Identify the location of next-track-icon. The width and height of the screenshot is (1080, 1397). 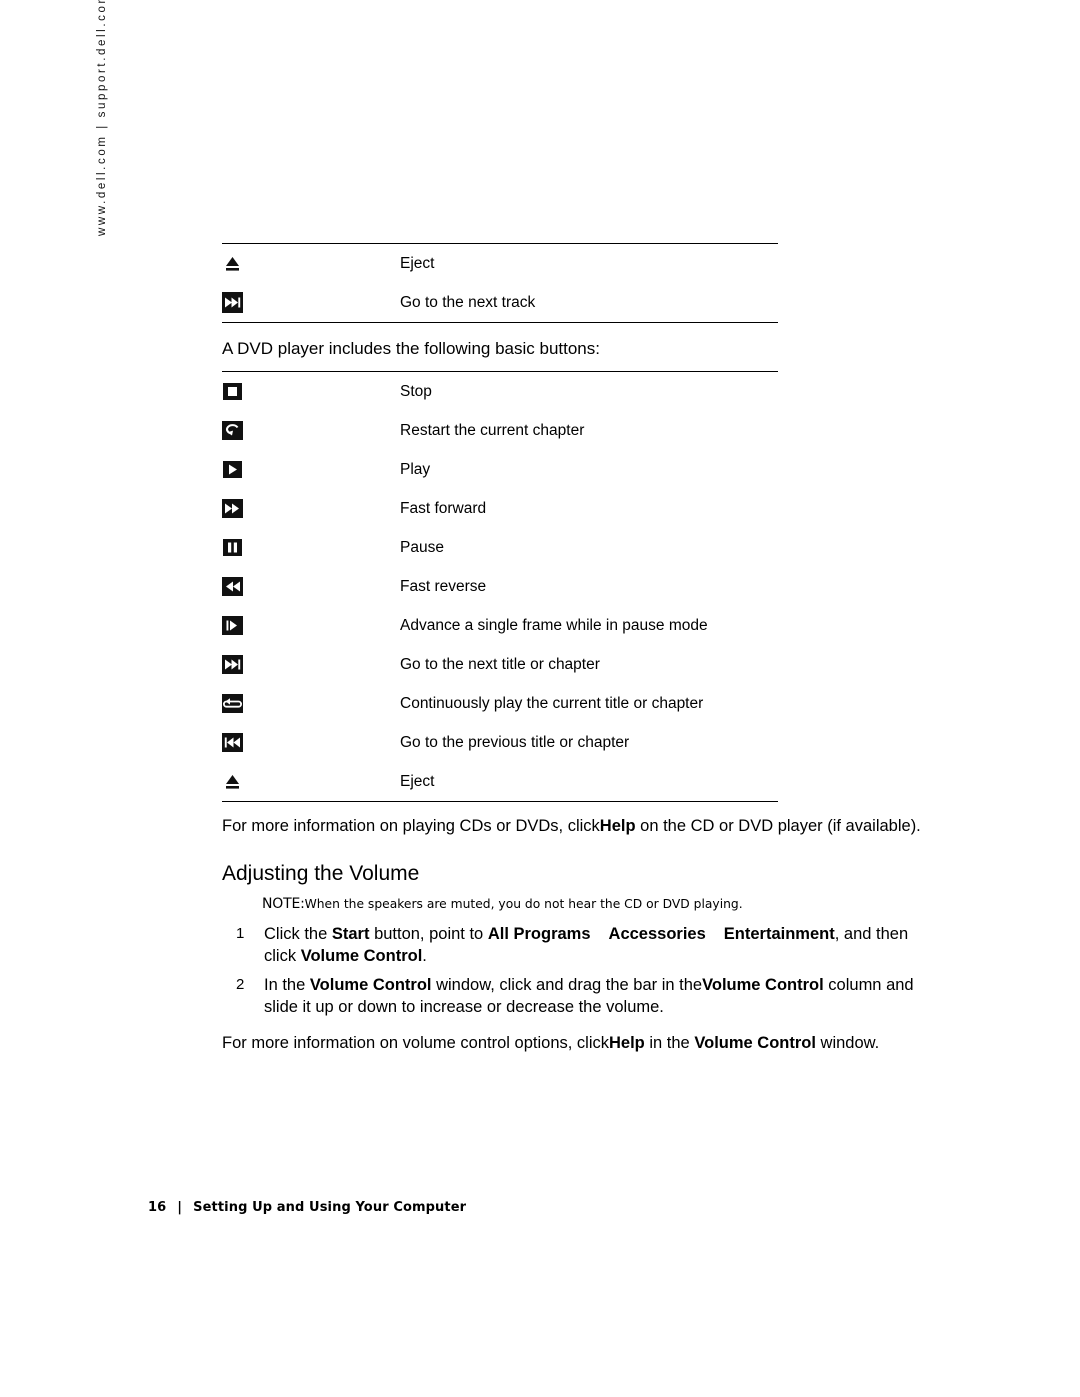
(232, 302).